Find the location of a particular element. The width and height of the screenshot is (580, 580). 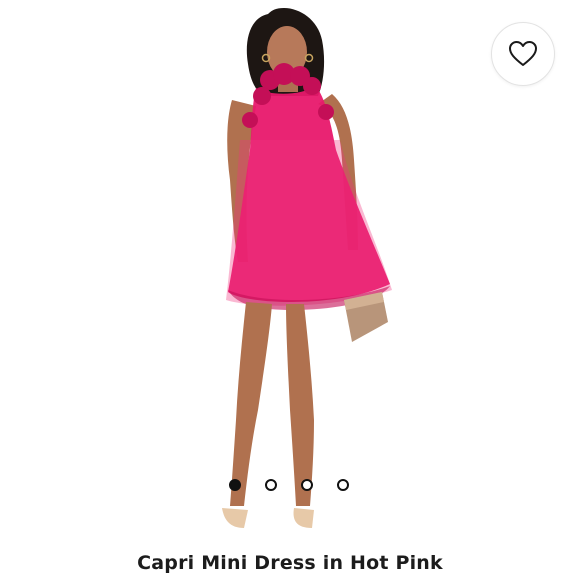

product-title: Capri Mini Dress in Hot Pink is located at coordinates (290, 563).